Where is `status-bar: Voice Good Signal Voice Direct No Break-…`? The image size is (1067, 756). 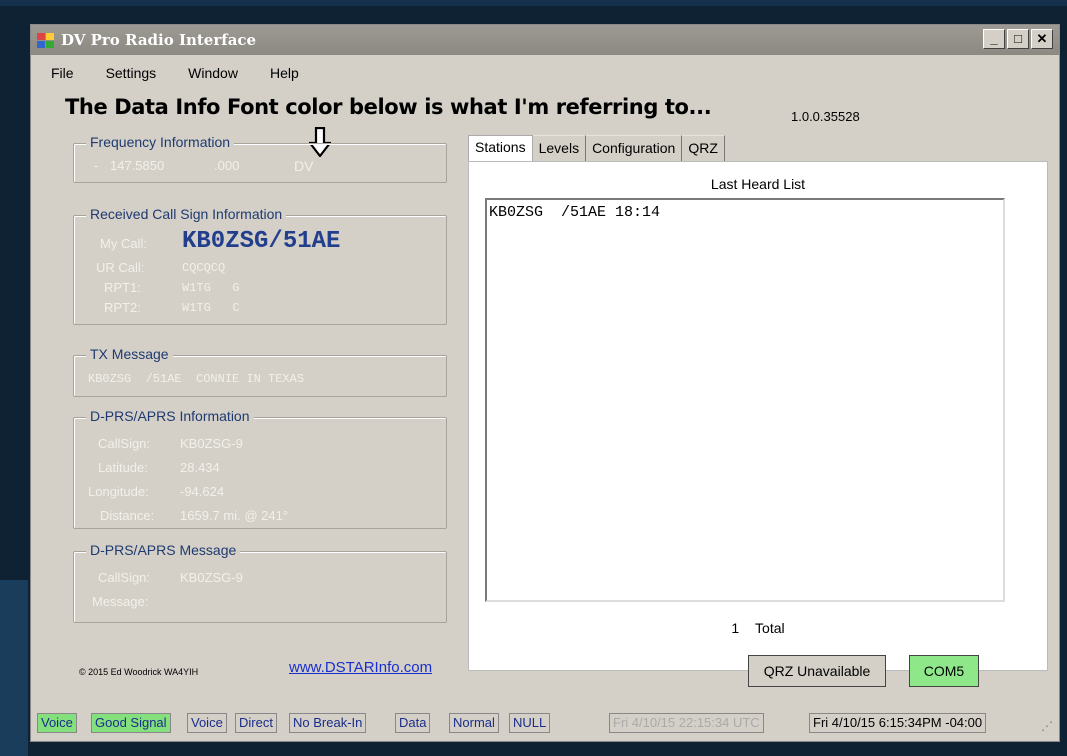 status-bar: Voice Good Signal Voice Direct No Break-… is located at coordinates (545, 723).